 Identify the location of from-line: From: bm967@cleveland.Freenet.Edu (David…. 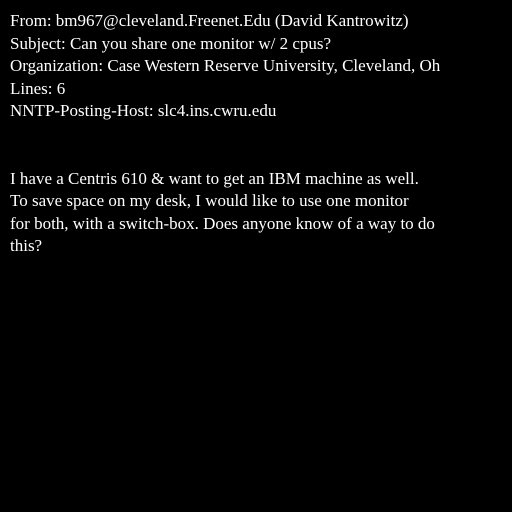
(209, 20).